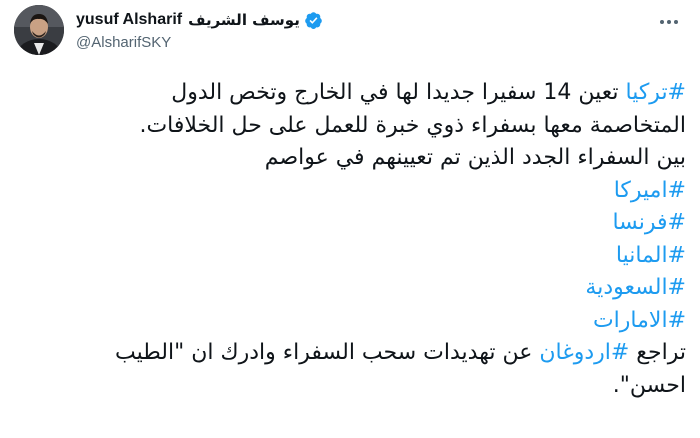 The width and height of the screenshot is (700, 438). Describe the element at coordinates (348, 256) in the screenshot. I see `hashtag-link: #المانيا` at that location.